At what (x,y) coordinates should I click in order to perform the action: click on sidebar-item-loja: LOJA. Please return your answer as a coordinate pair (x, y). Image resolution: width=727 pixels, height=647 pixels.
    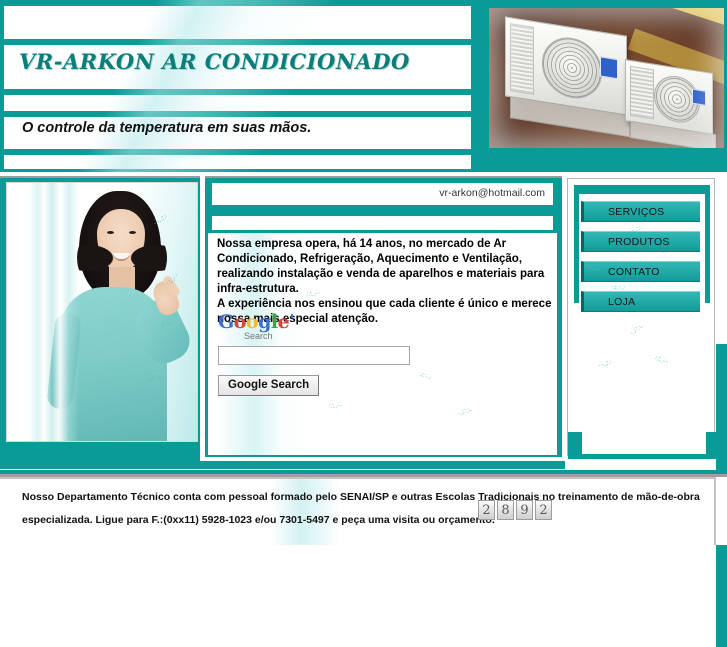
    Looking at the image, I should click on (640, 301).